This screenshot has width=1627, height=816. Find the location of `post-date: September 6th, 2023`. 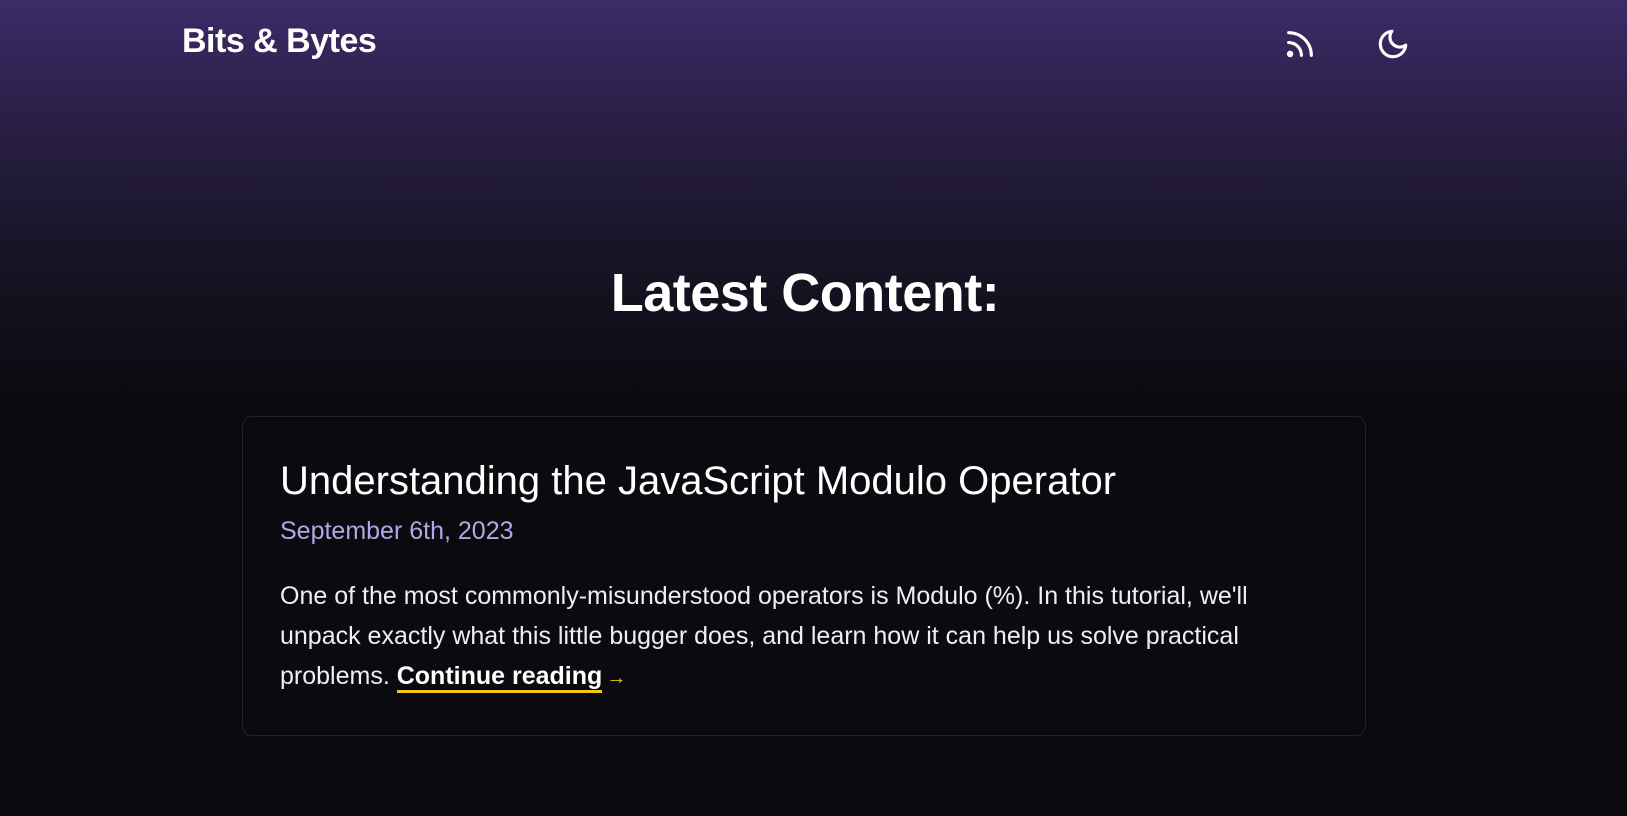

post-date: September 6th, 2023 is located at coordinates (397, 531).